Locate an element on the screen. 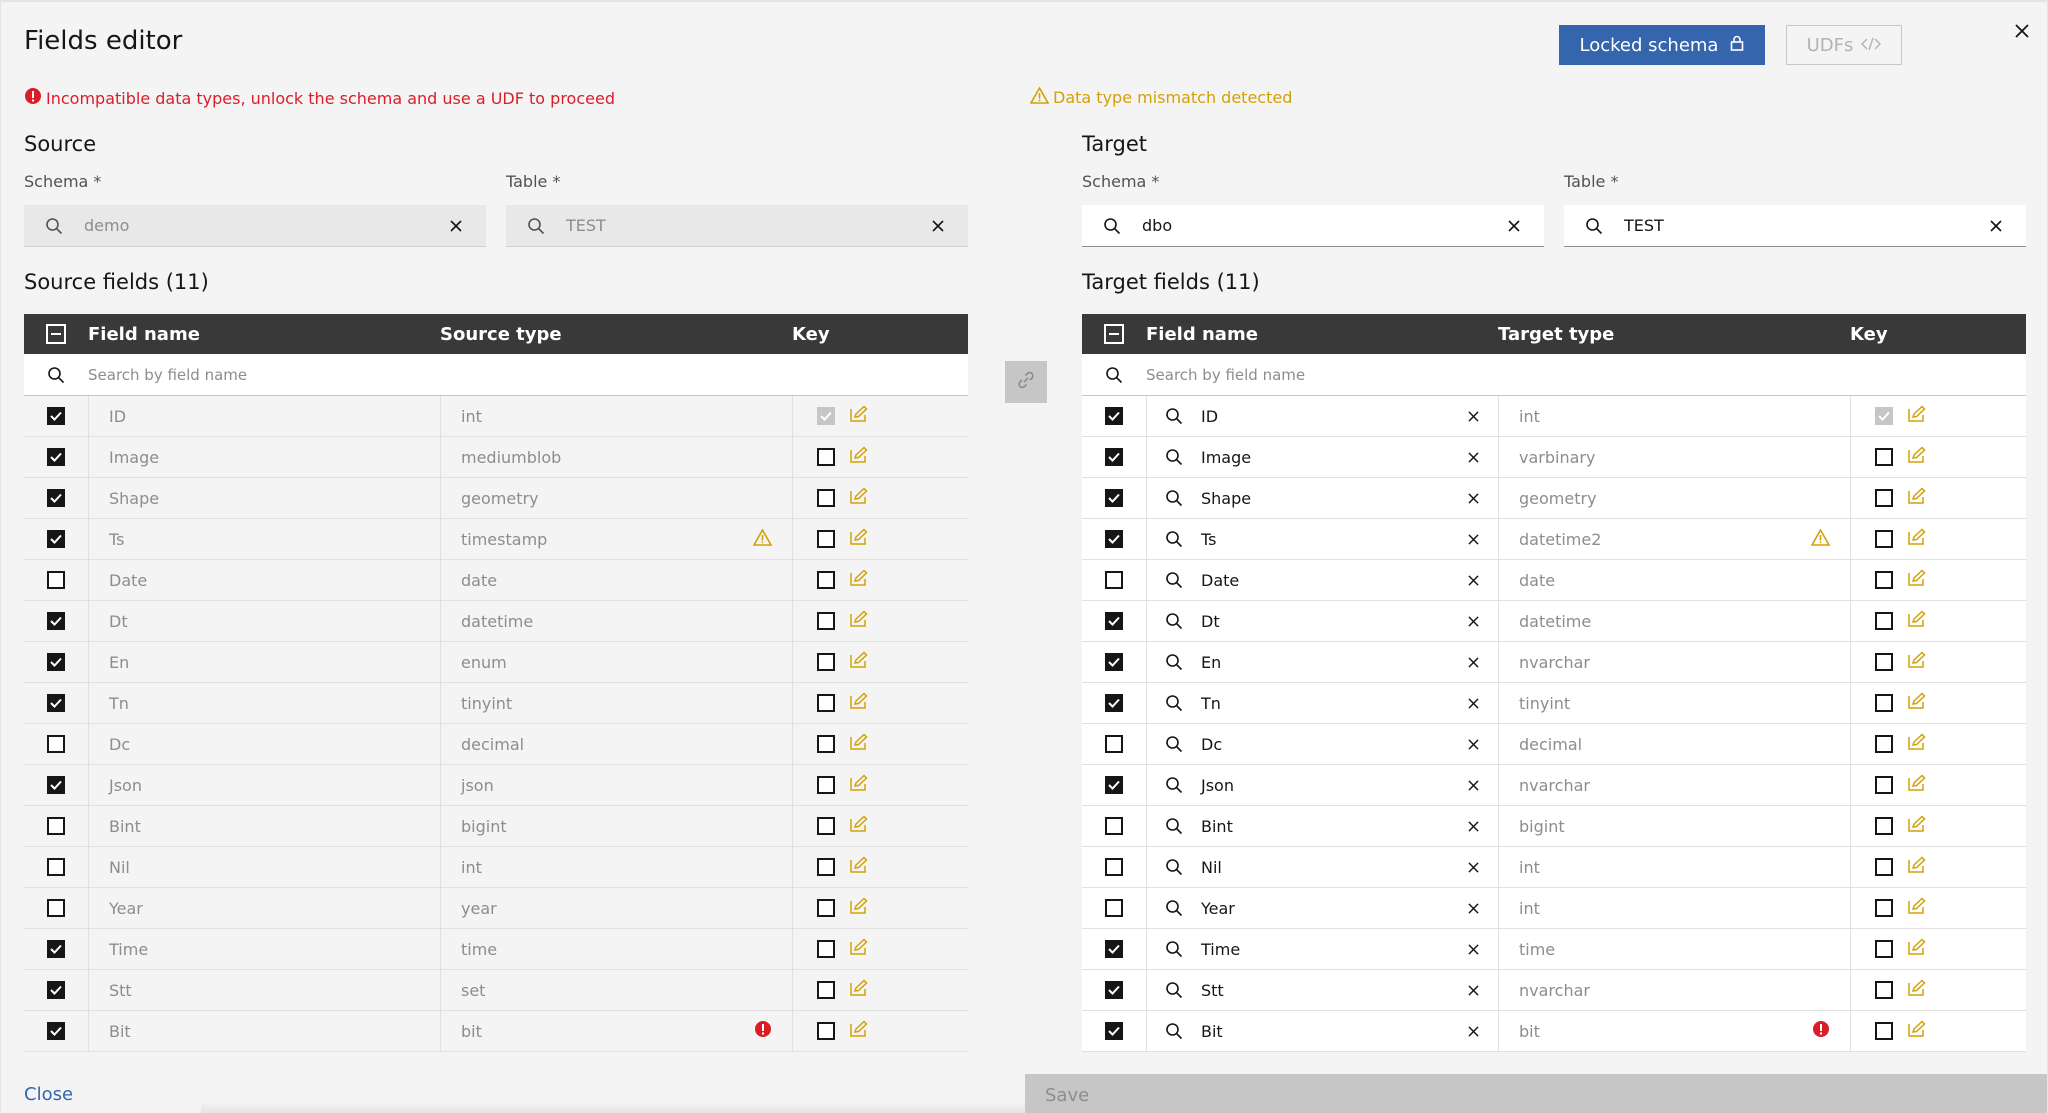 The width and height of the screenshot is (2048, 1113). udfs-button: UDFs is located at coordinates (1844, 45).